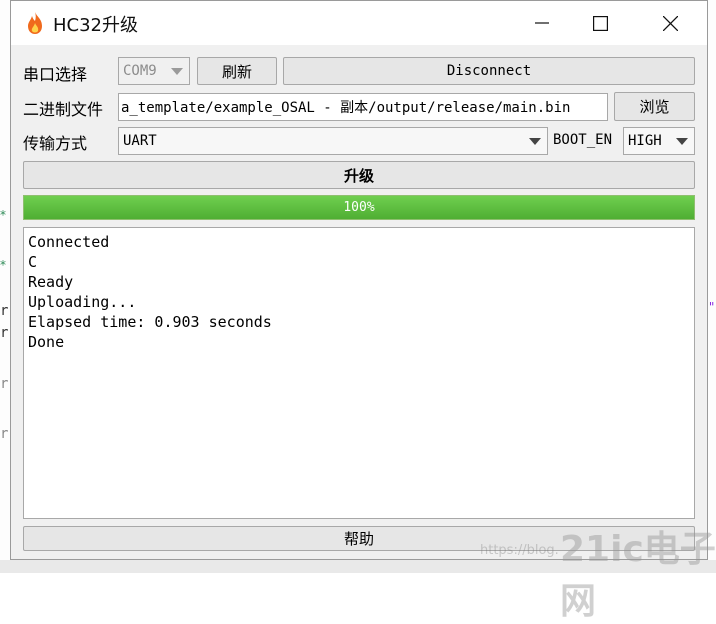 This screenshot has width=716, height=624. I want to click on maximize-button, so click(600, 23).